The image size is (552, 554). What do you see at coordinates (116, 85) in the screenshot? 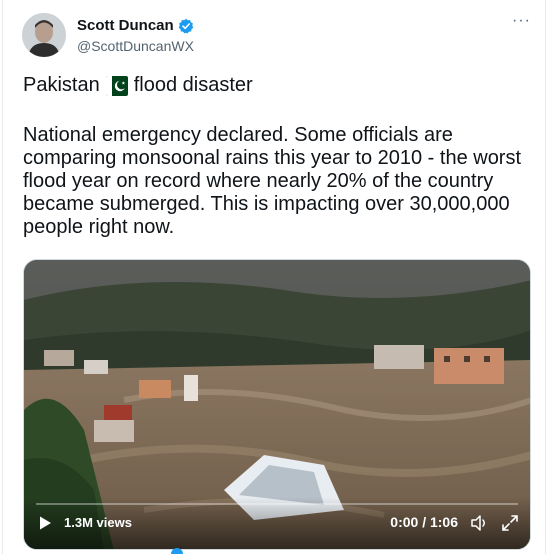
I see `pakistan-flag-icon` at bounding box center [116, 85].